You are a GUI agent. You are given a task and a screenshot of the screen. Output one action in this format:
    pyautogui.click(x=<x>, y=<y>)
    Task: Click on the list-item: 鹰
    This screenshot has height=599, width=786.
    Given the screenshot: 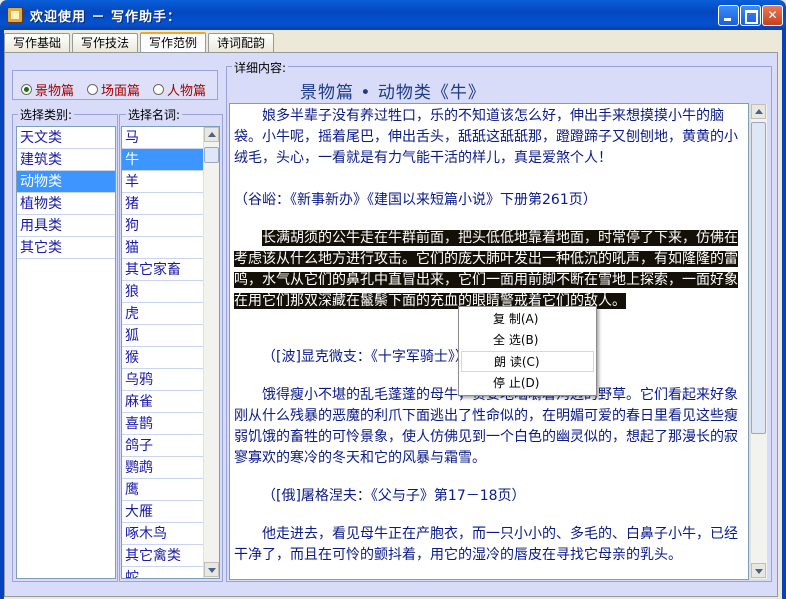 What is the action you would take?
    pyautogui.click(x=163, y=490)
    